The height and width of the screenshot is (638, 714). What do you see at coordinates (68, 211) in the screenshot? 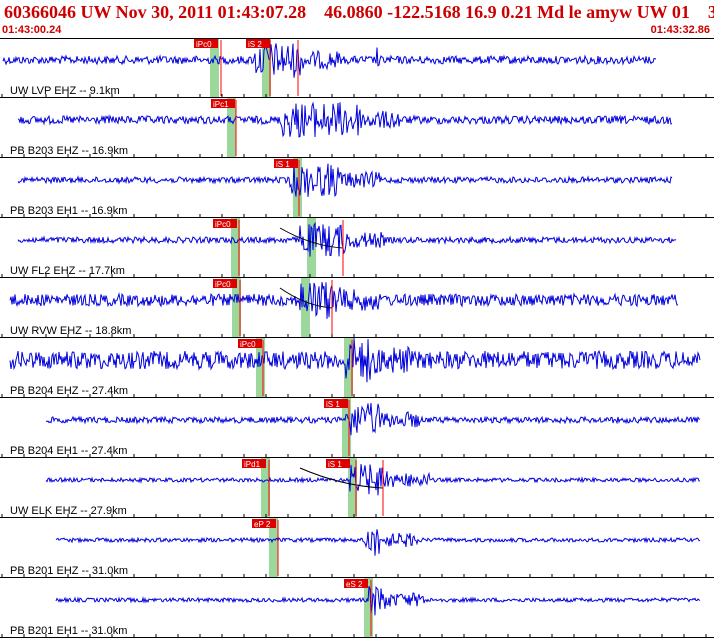
I see `station-label: PB B203 EH1 -- 16.9km` at bounding box center [68, 211].